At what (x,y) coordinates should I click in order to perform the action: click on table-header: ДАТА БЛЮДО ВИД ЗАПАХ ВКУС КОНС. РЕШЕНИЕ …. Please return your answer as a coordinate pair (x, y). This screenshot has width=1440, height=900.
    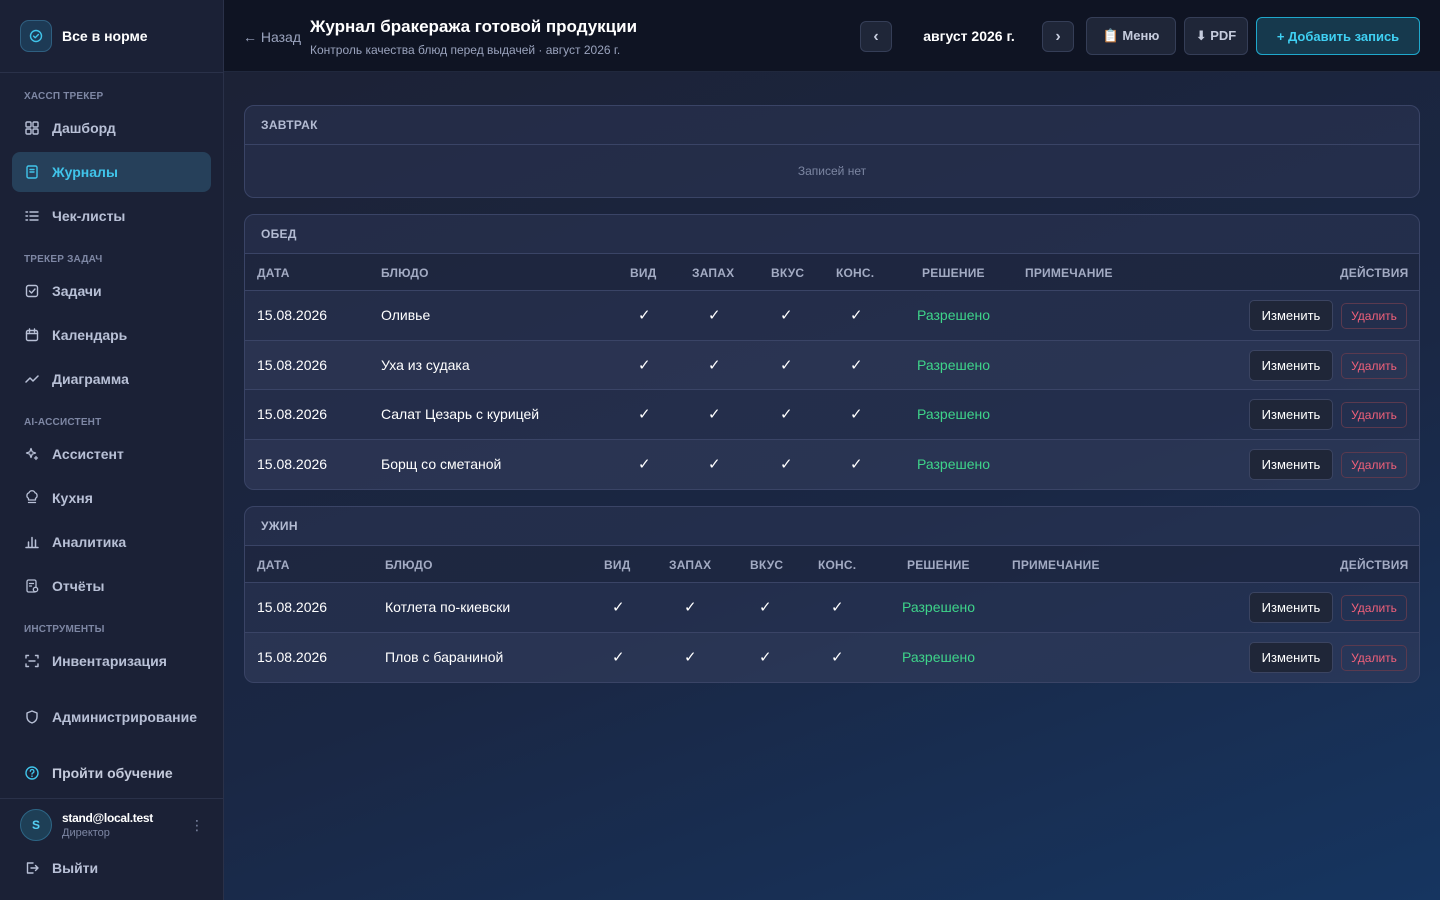
    Looking at the image, I should click on (832, 272).